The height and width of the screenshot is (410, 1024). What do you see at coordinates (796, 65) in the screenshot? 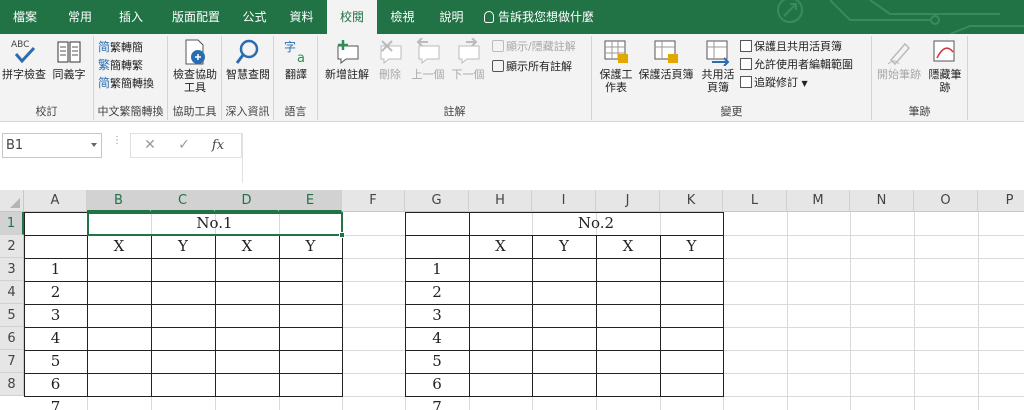
I see `allow-edit-ranges-button: 允許使用者編輯範圍` at bounding box center [796, 65].